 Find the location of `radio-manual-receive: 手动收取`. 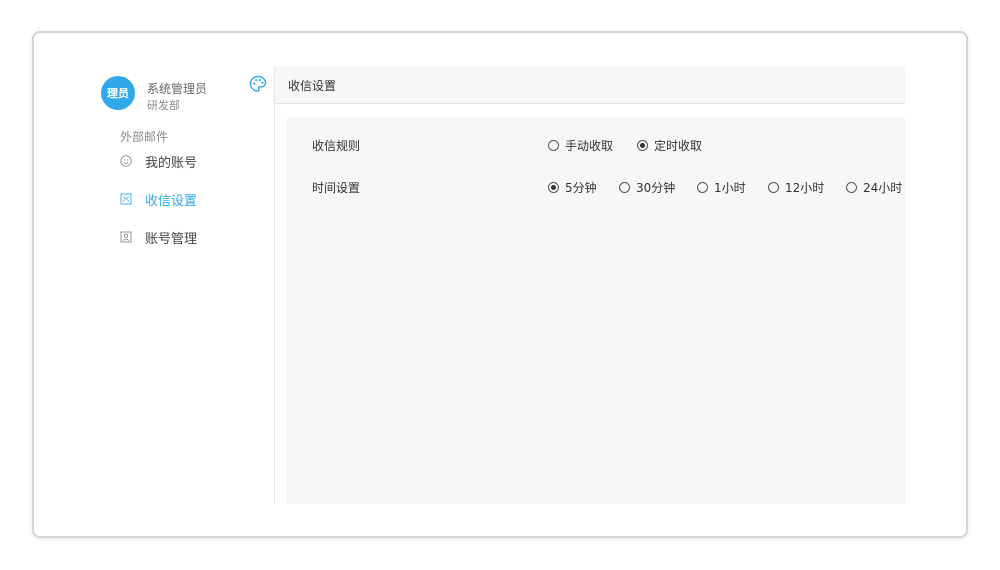

radio-manual-receive: 手动收取 is located at coordinates (580, 145).